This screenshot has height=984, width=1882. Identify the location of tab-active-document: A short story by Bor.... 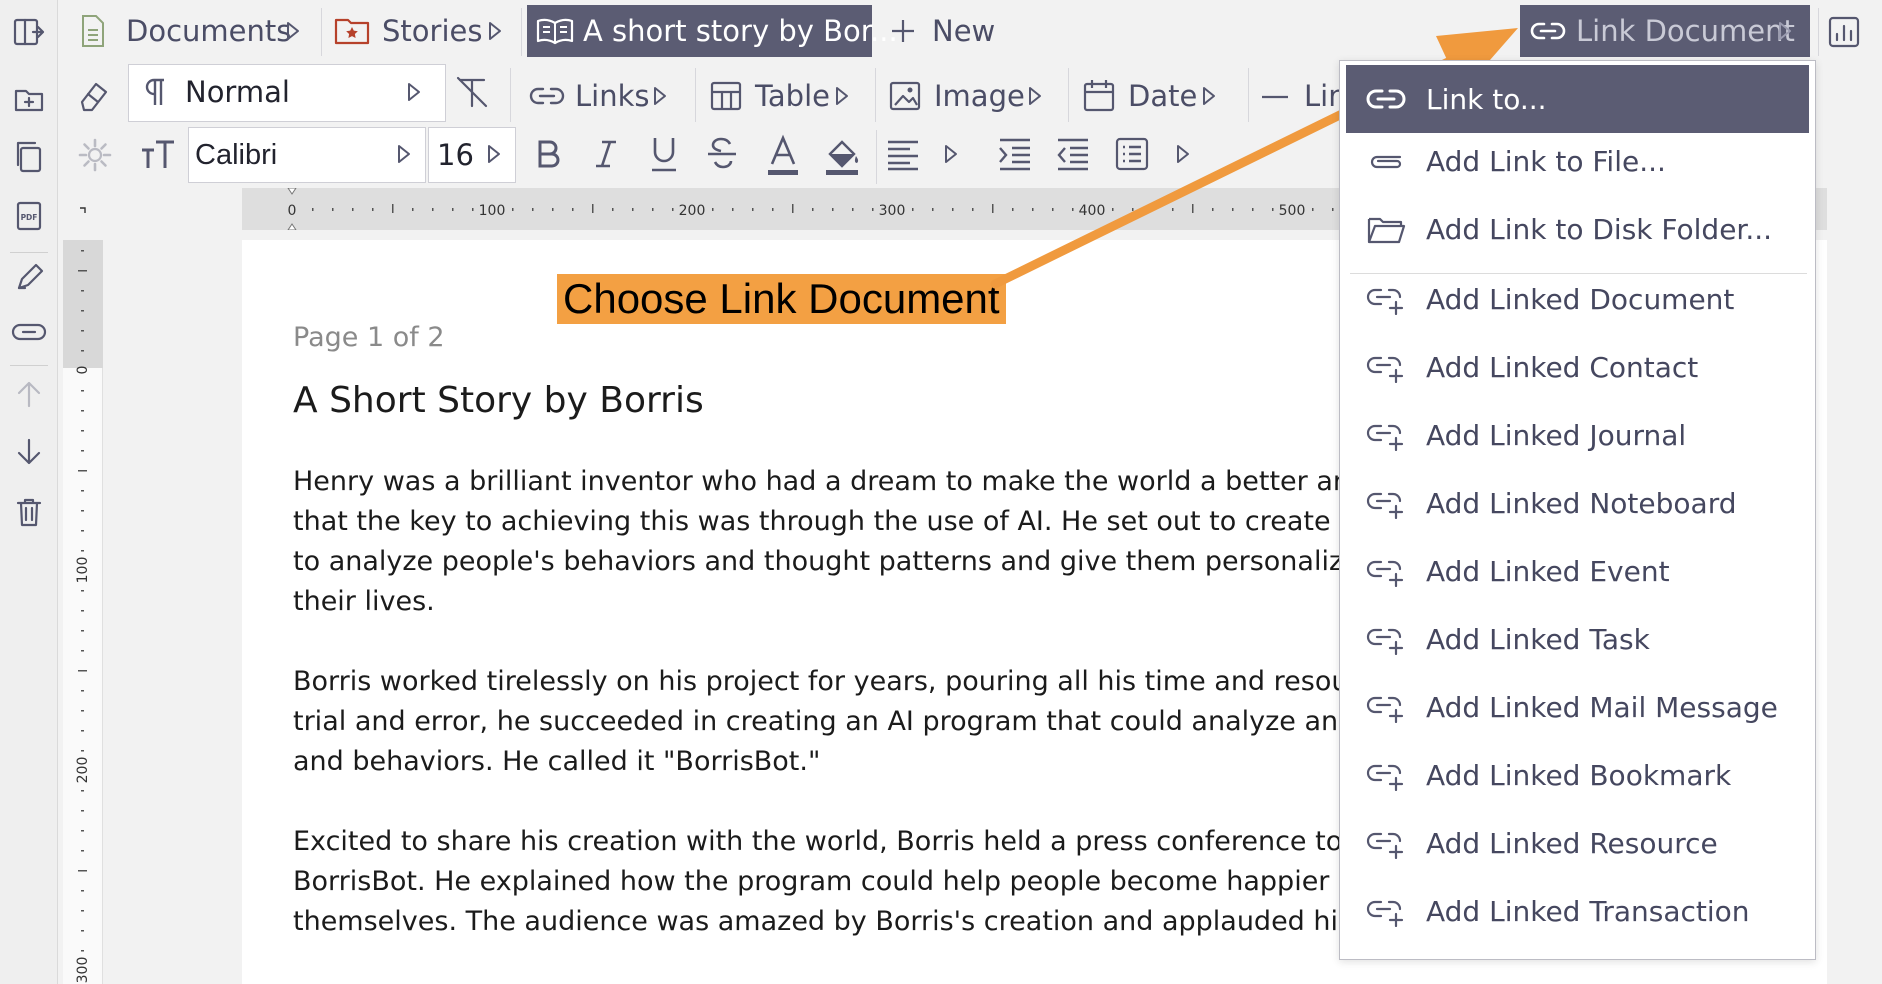
(712, 31).